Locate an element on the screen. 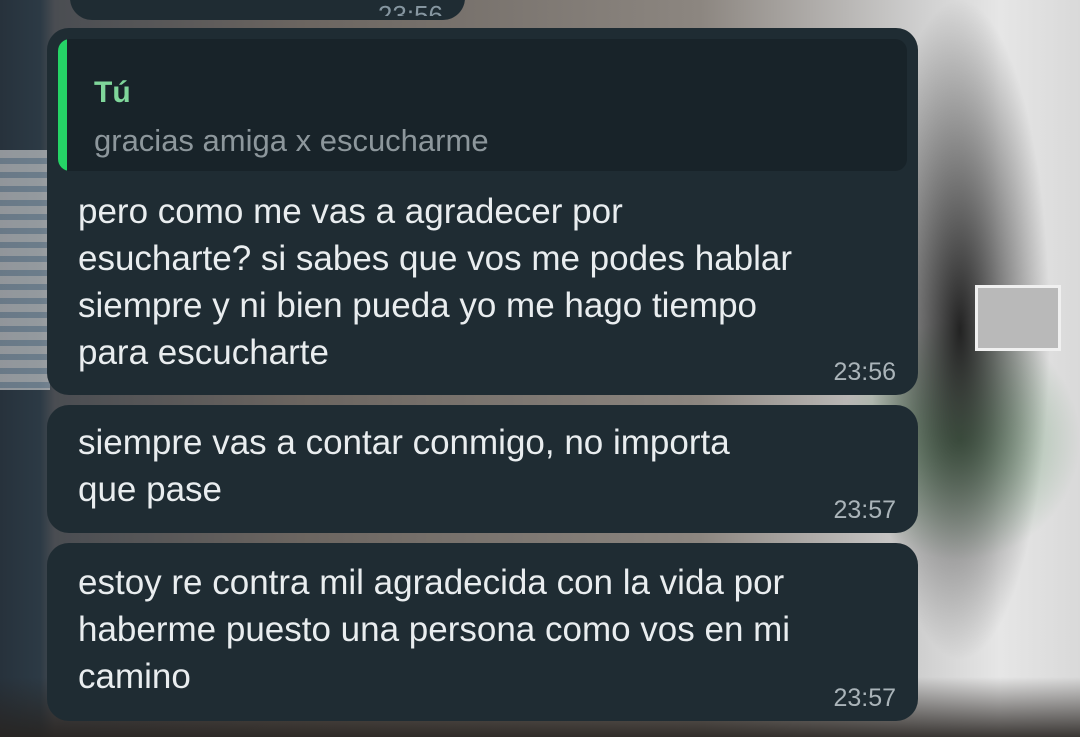  quote-accent-bar is located at coordinates (62, 105).